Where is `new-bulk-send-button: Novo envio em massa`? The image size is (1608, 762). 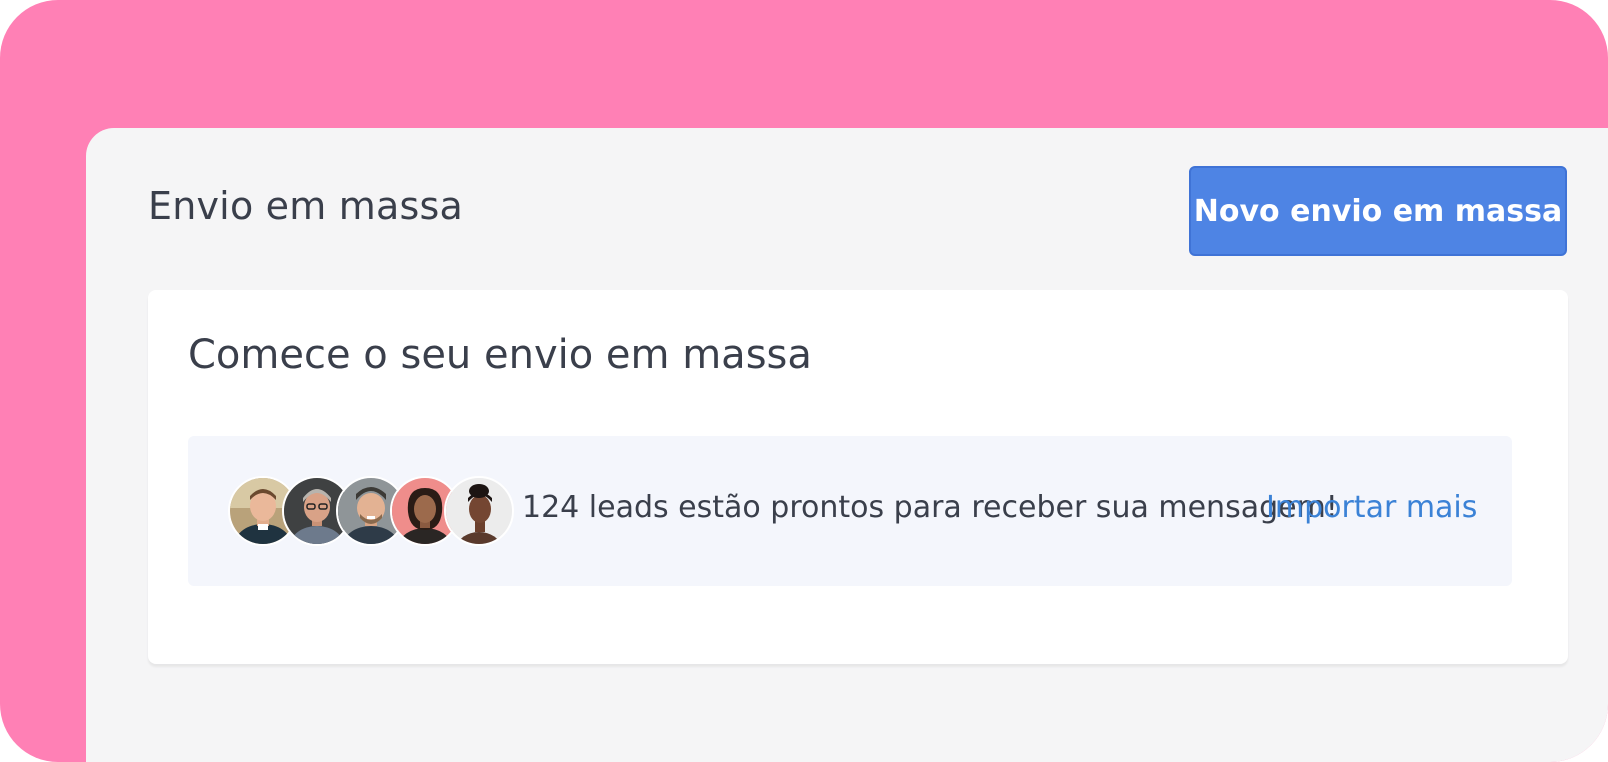
new-bulk-send-button: Novo envio em massa is located at coordinates (1378, 211).